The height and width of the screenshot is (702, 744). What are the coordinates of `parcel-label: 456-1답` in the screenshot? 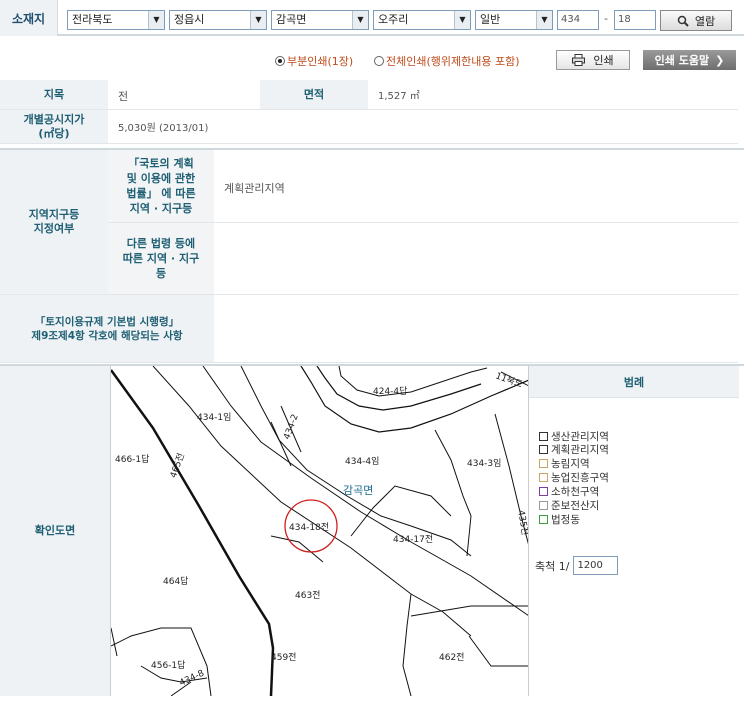 It's located at (168, 665).